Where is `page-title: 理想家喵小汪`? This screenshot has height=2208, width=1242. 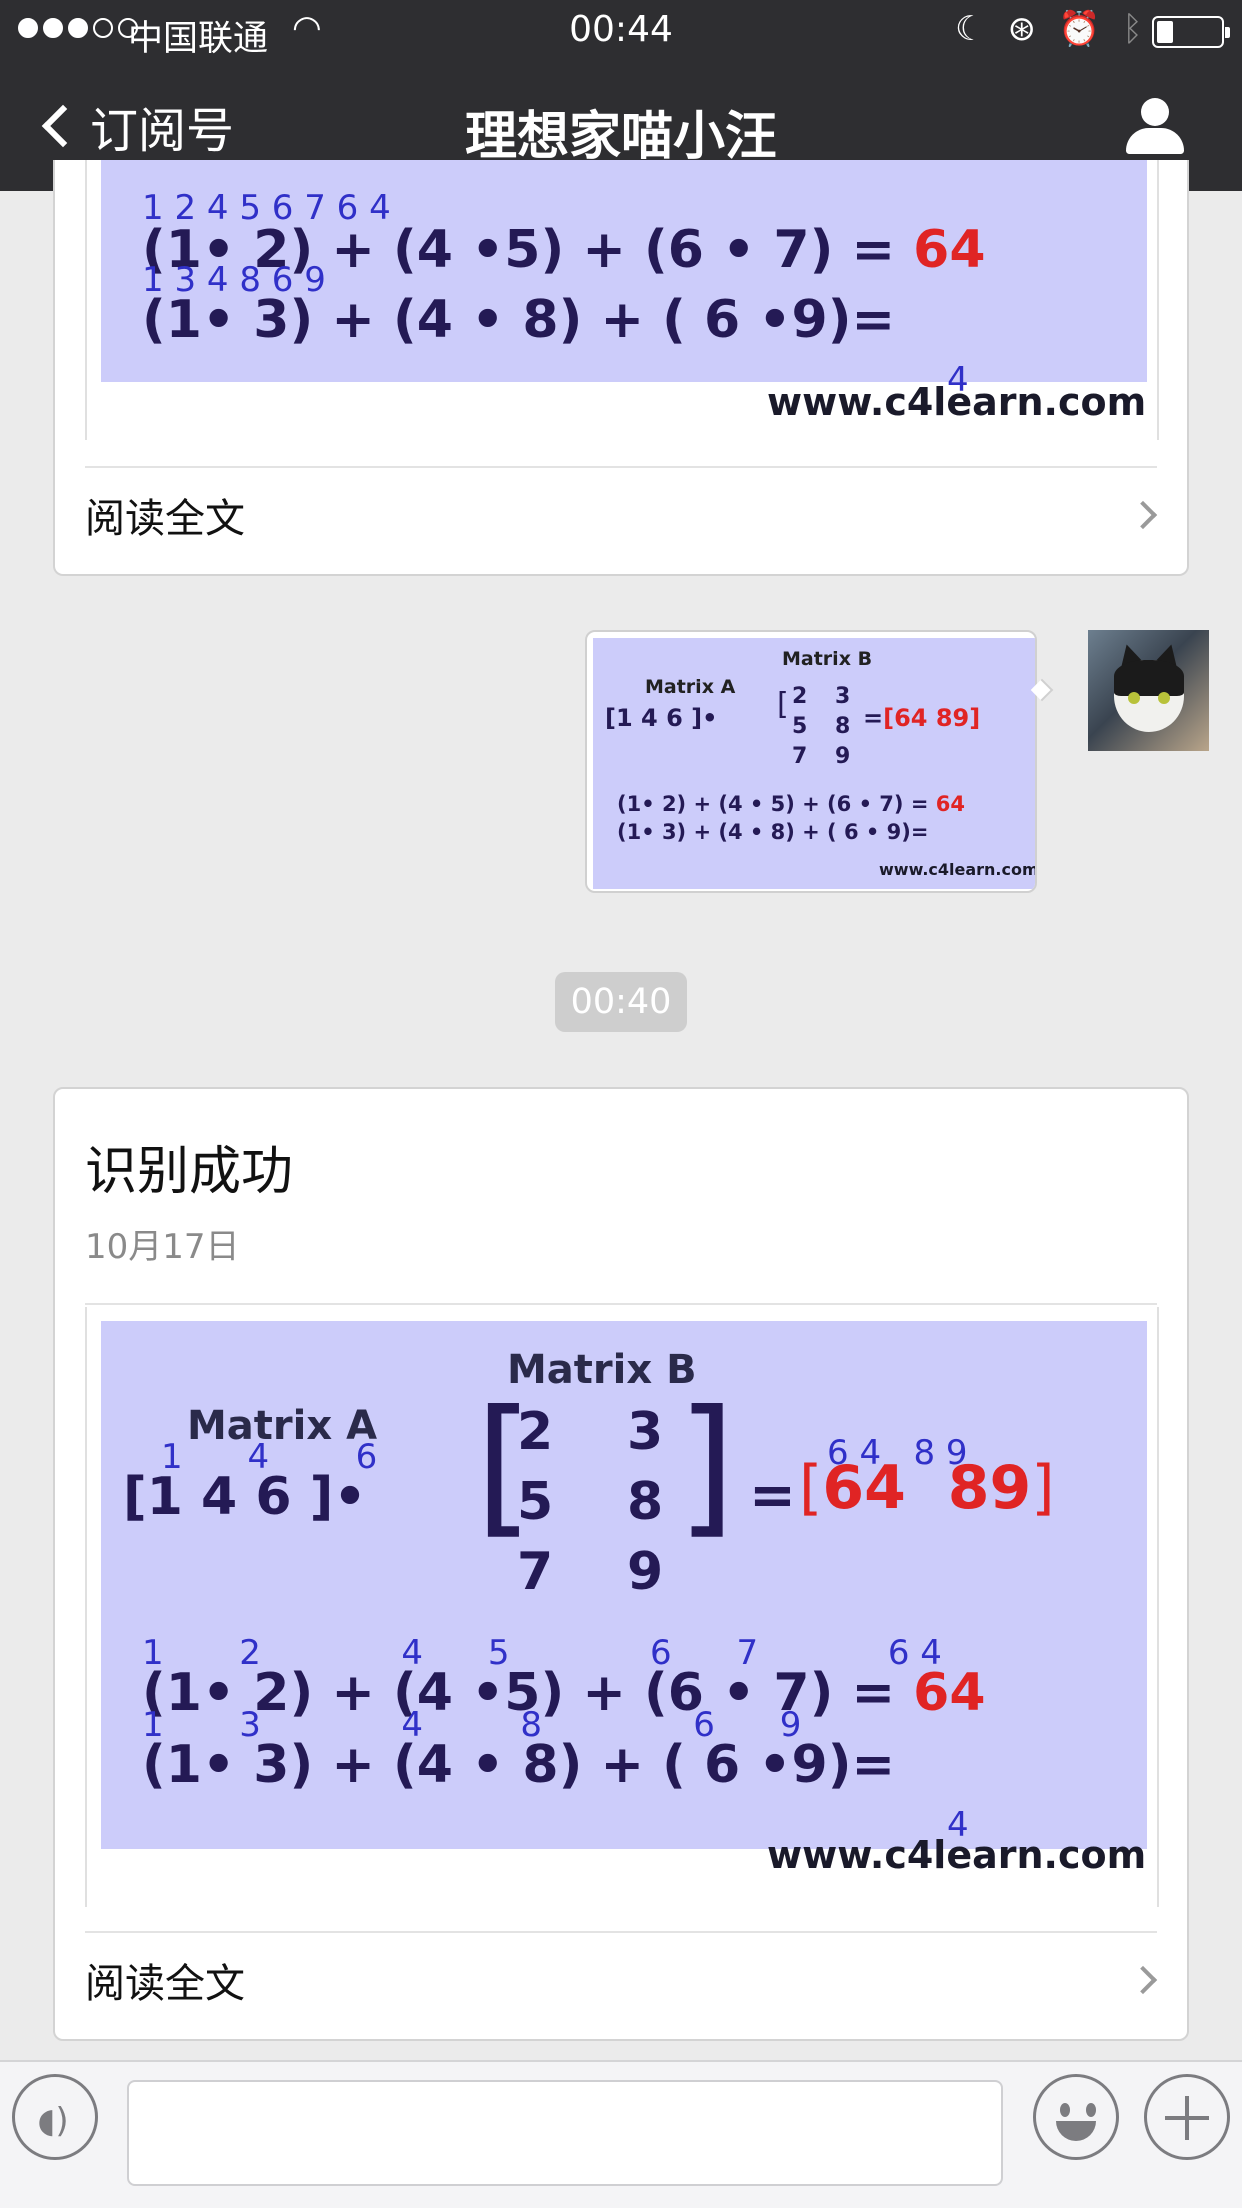
page-title: 理想家喵小汪 is located at coordinates (620, 137).